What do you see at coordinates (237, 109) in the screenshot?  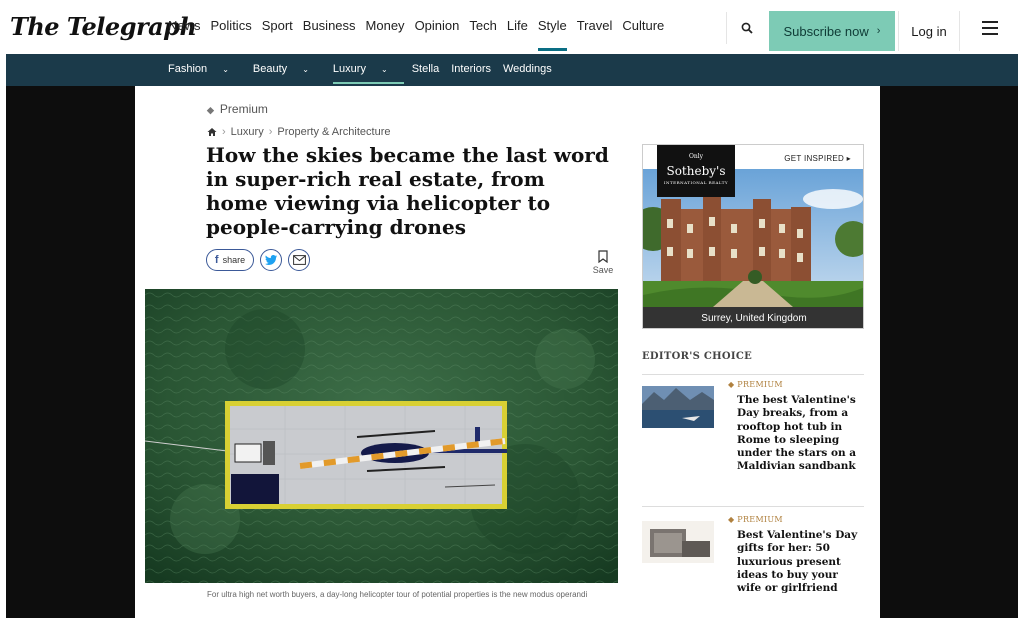 I see `premium-label: ◆ Premium` at bounding box center [237, 109].